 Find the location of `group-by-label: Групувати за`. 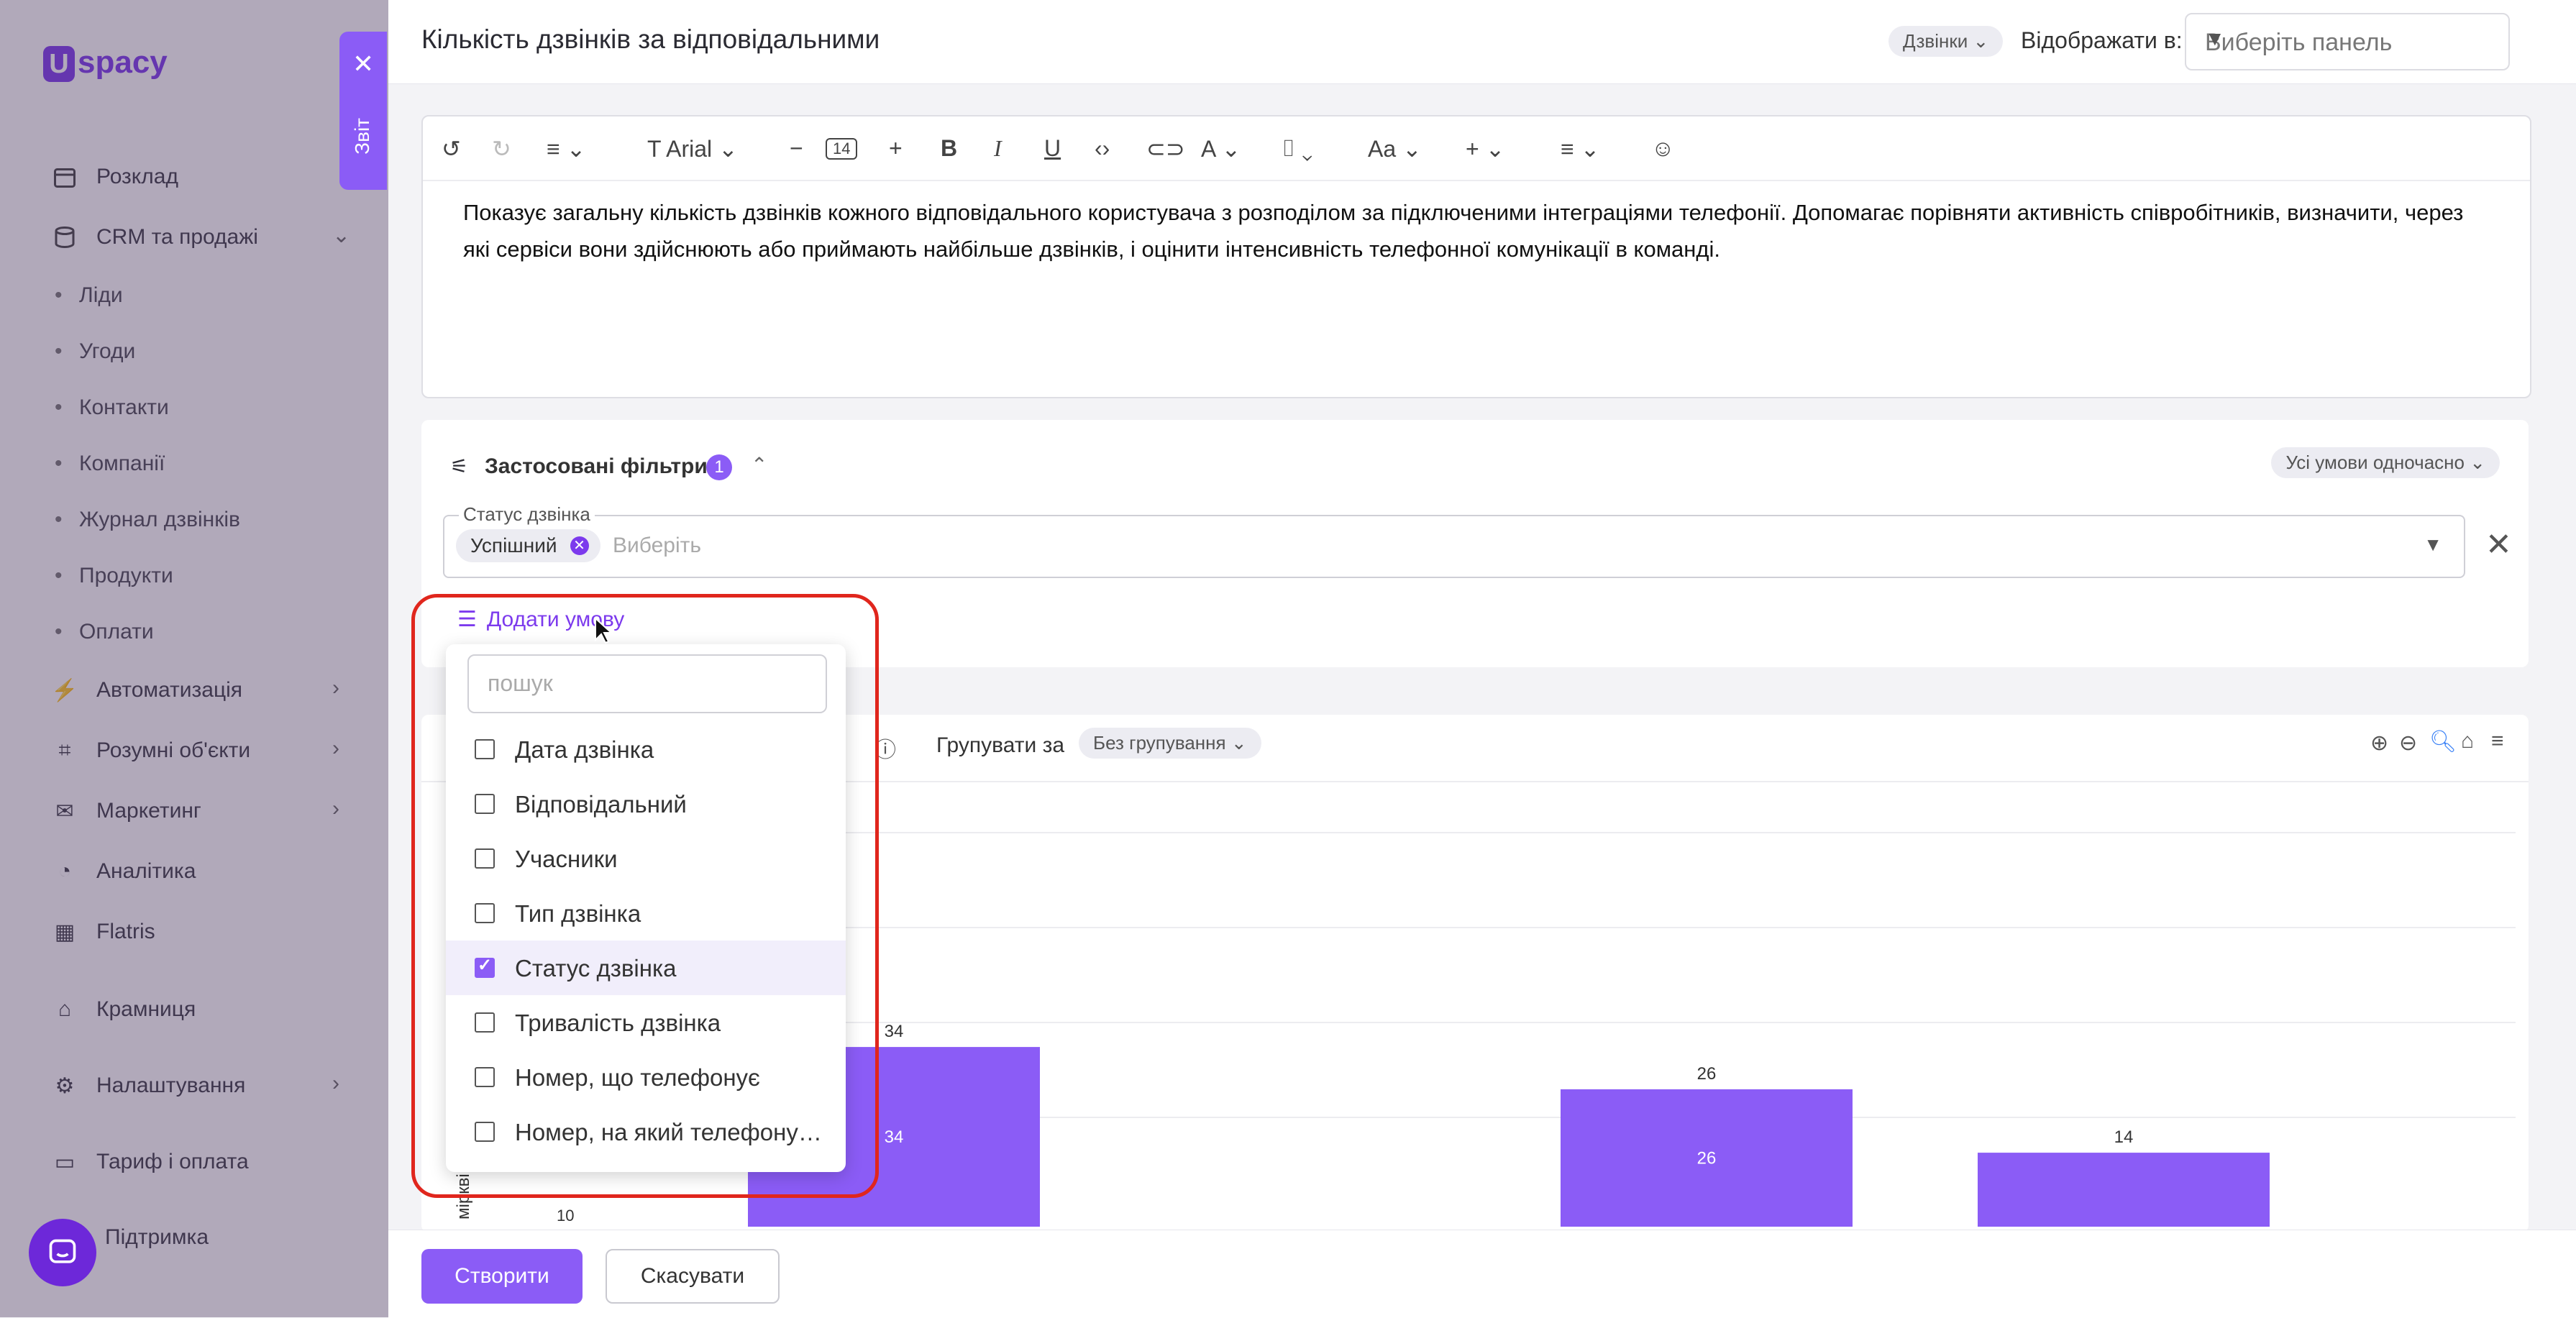

group-by-label: Групувати за is located at coordinates (1000, 745).